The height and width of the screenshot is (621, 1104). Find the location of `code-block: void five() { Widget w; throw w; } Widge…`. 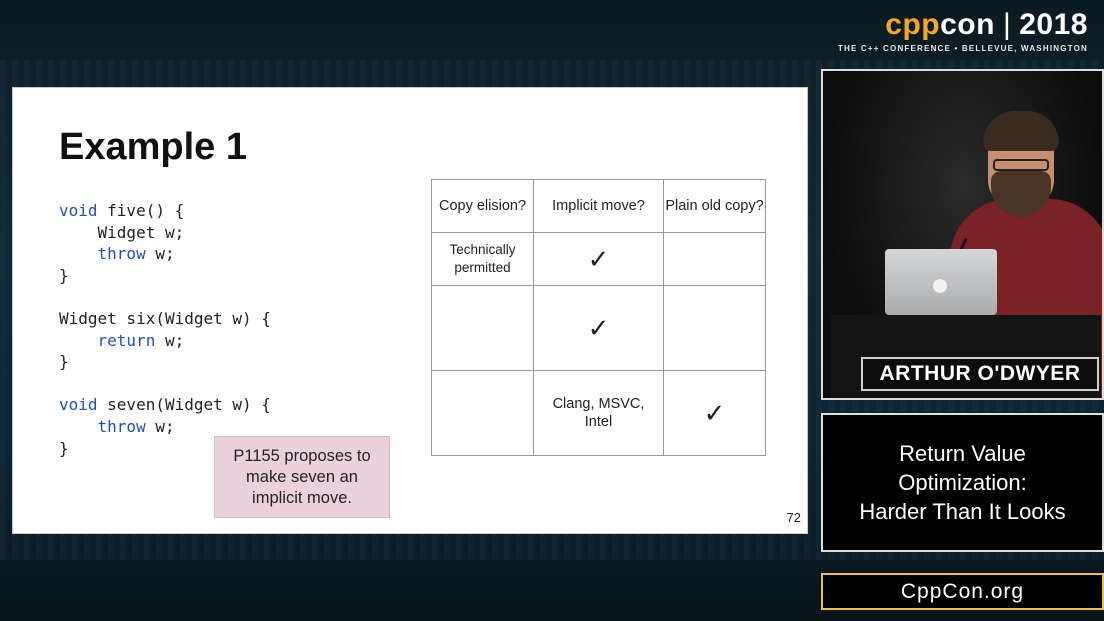

code-block: void five() { Widget w; throw w; } Widge… is located at coordinates (165, 329).